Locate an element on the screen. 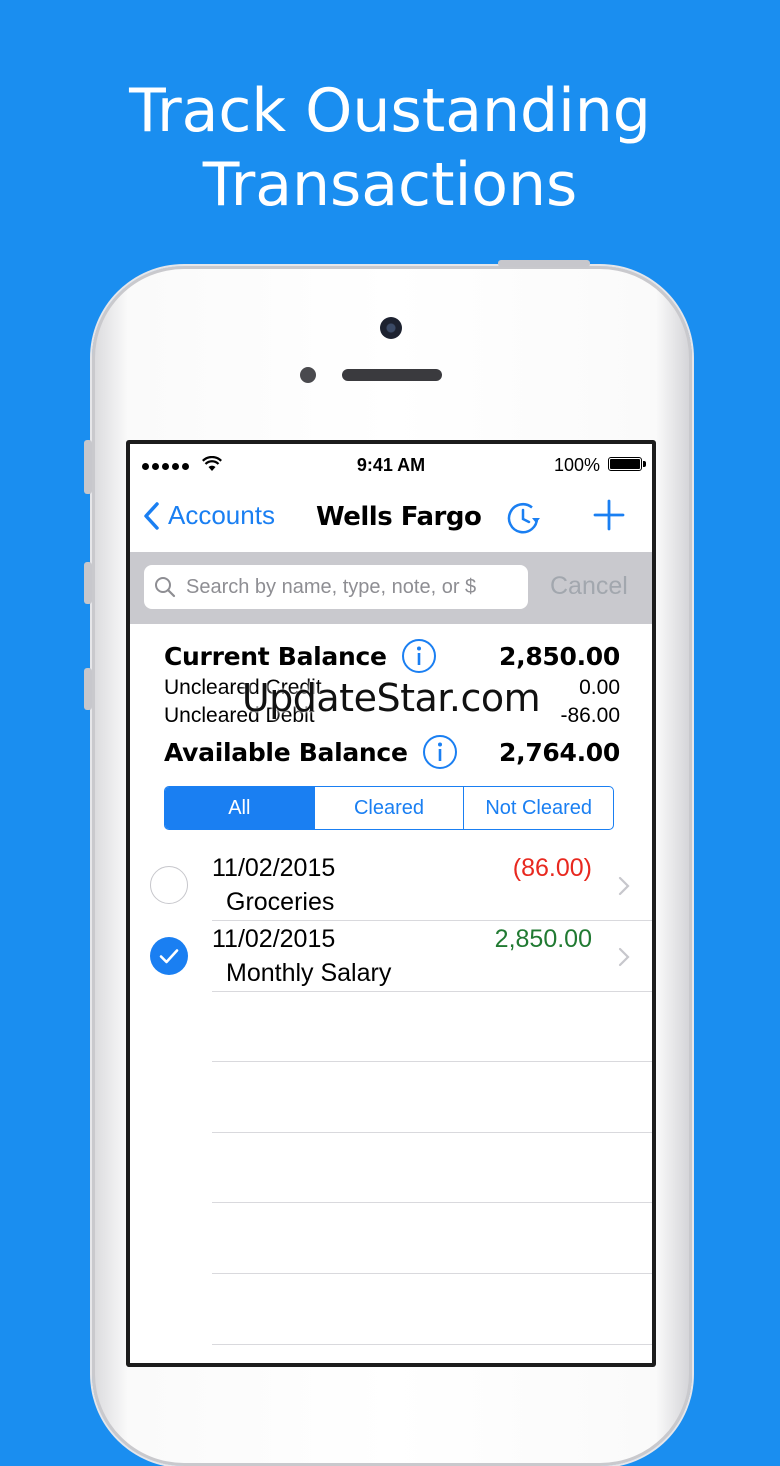 The height and width of the screenshot is (1466, 780). transaction-row: 11/02/2015 Groceries (86.00) is located at coordinates (391, 885).